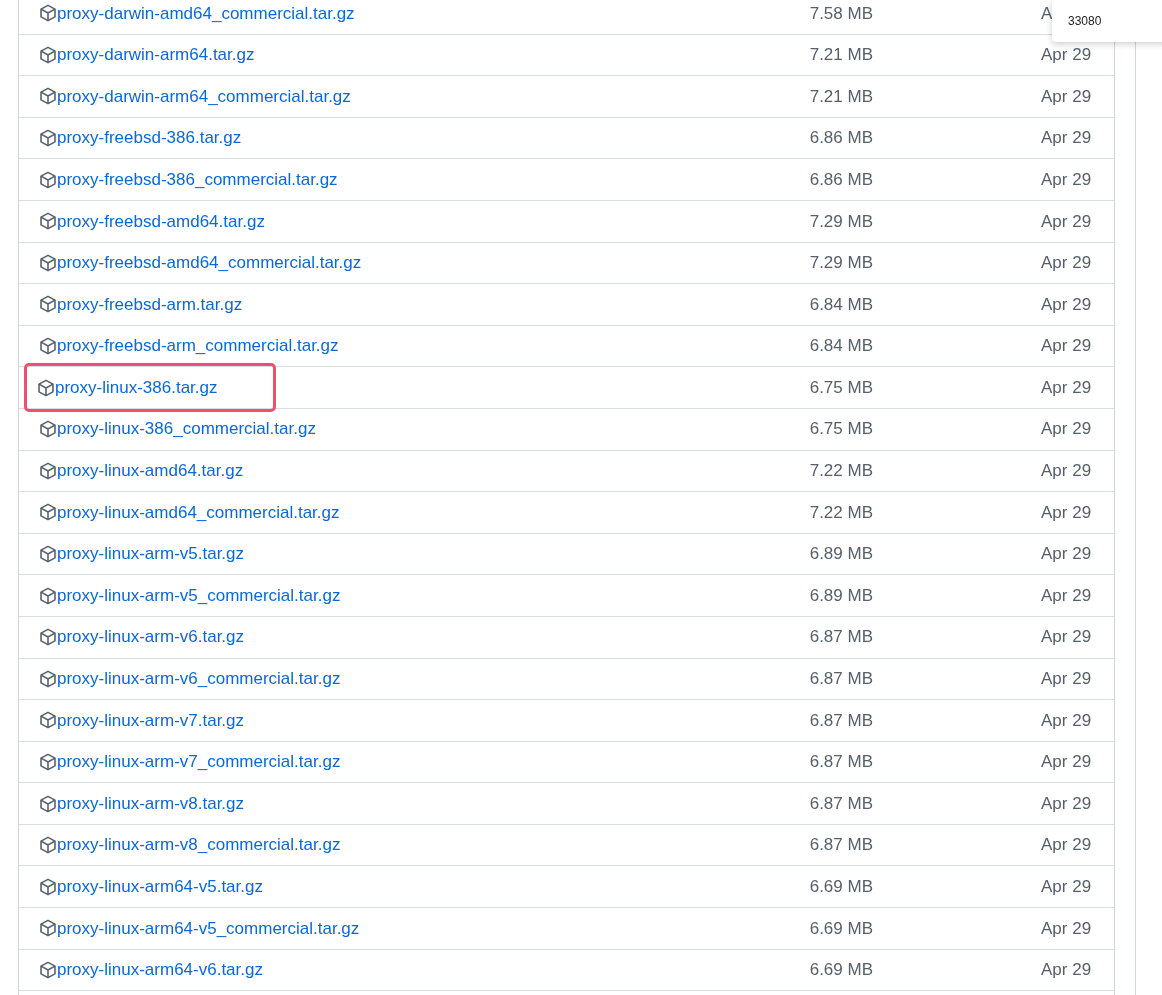 The height and width of the screenshot is (995, 1162). What do you see at coordinates (195, 96) in the screenshot?
I see `asset-link: proxy-darwin-arm64_commercial.tar.gz` at bounding box center [195, 96].